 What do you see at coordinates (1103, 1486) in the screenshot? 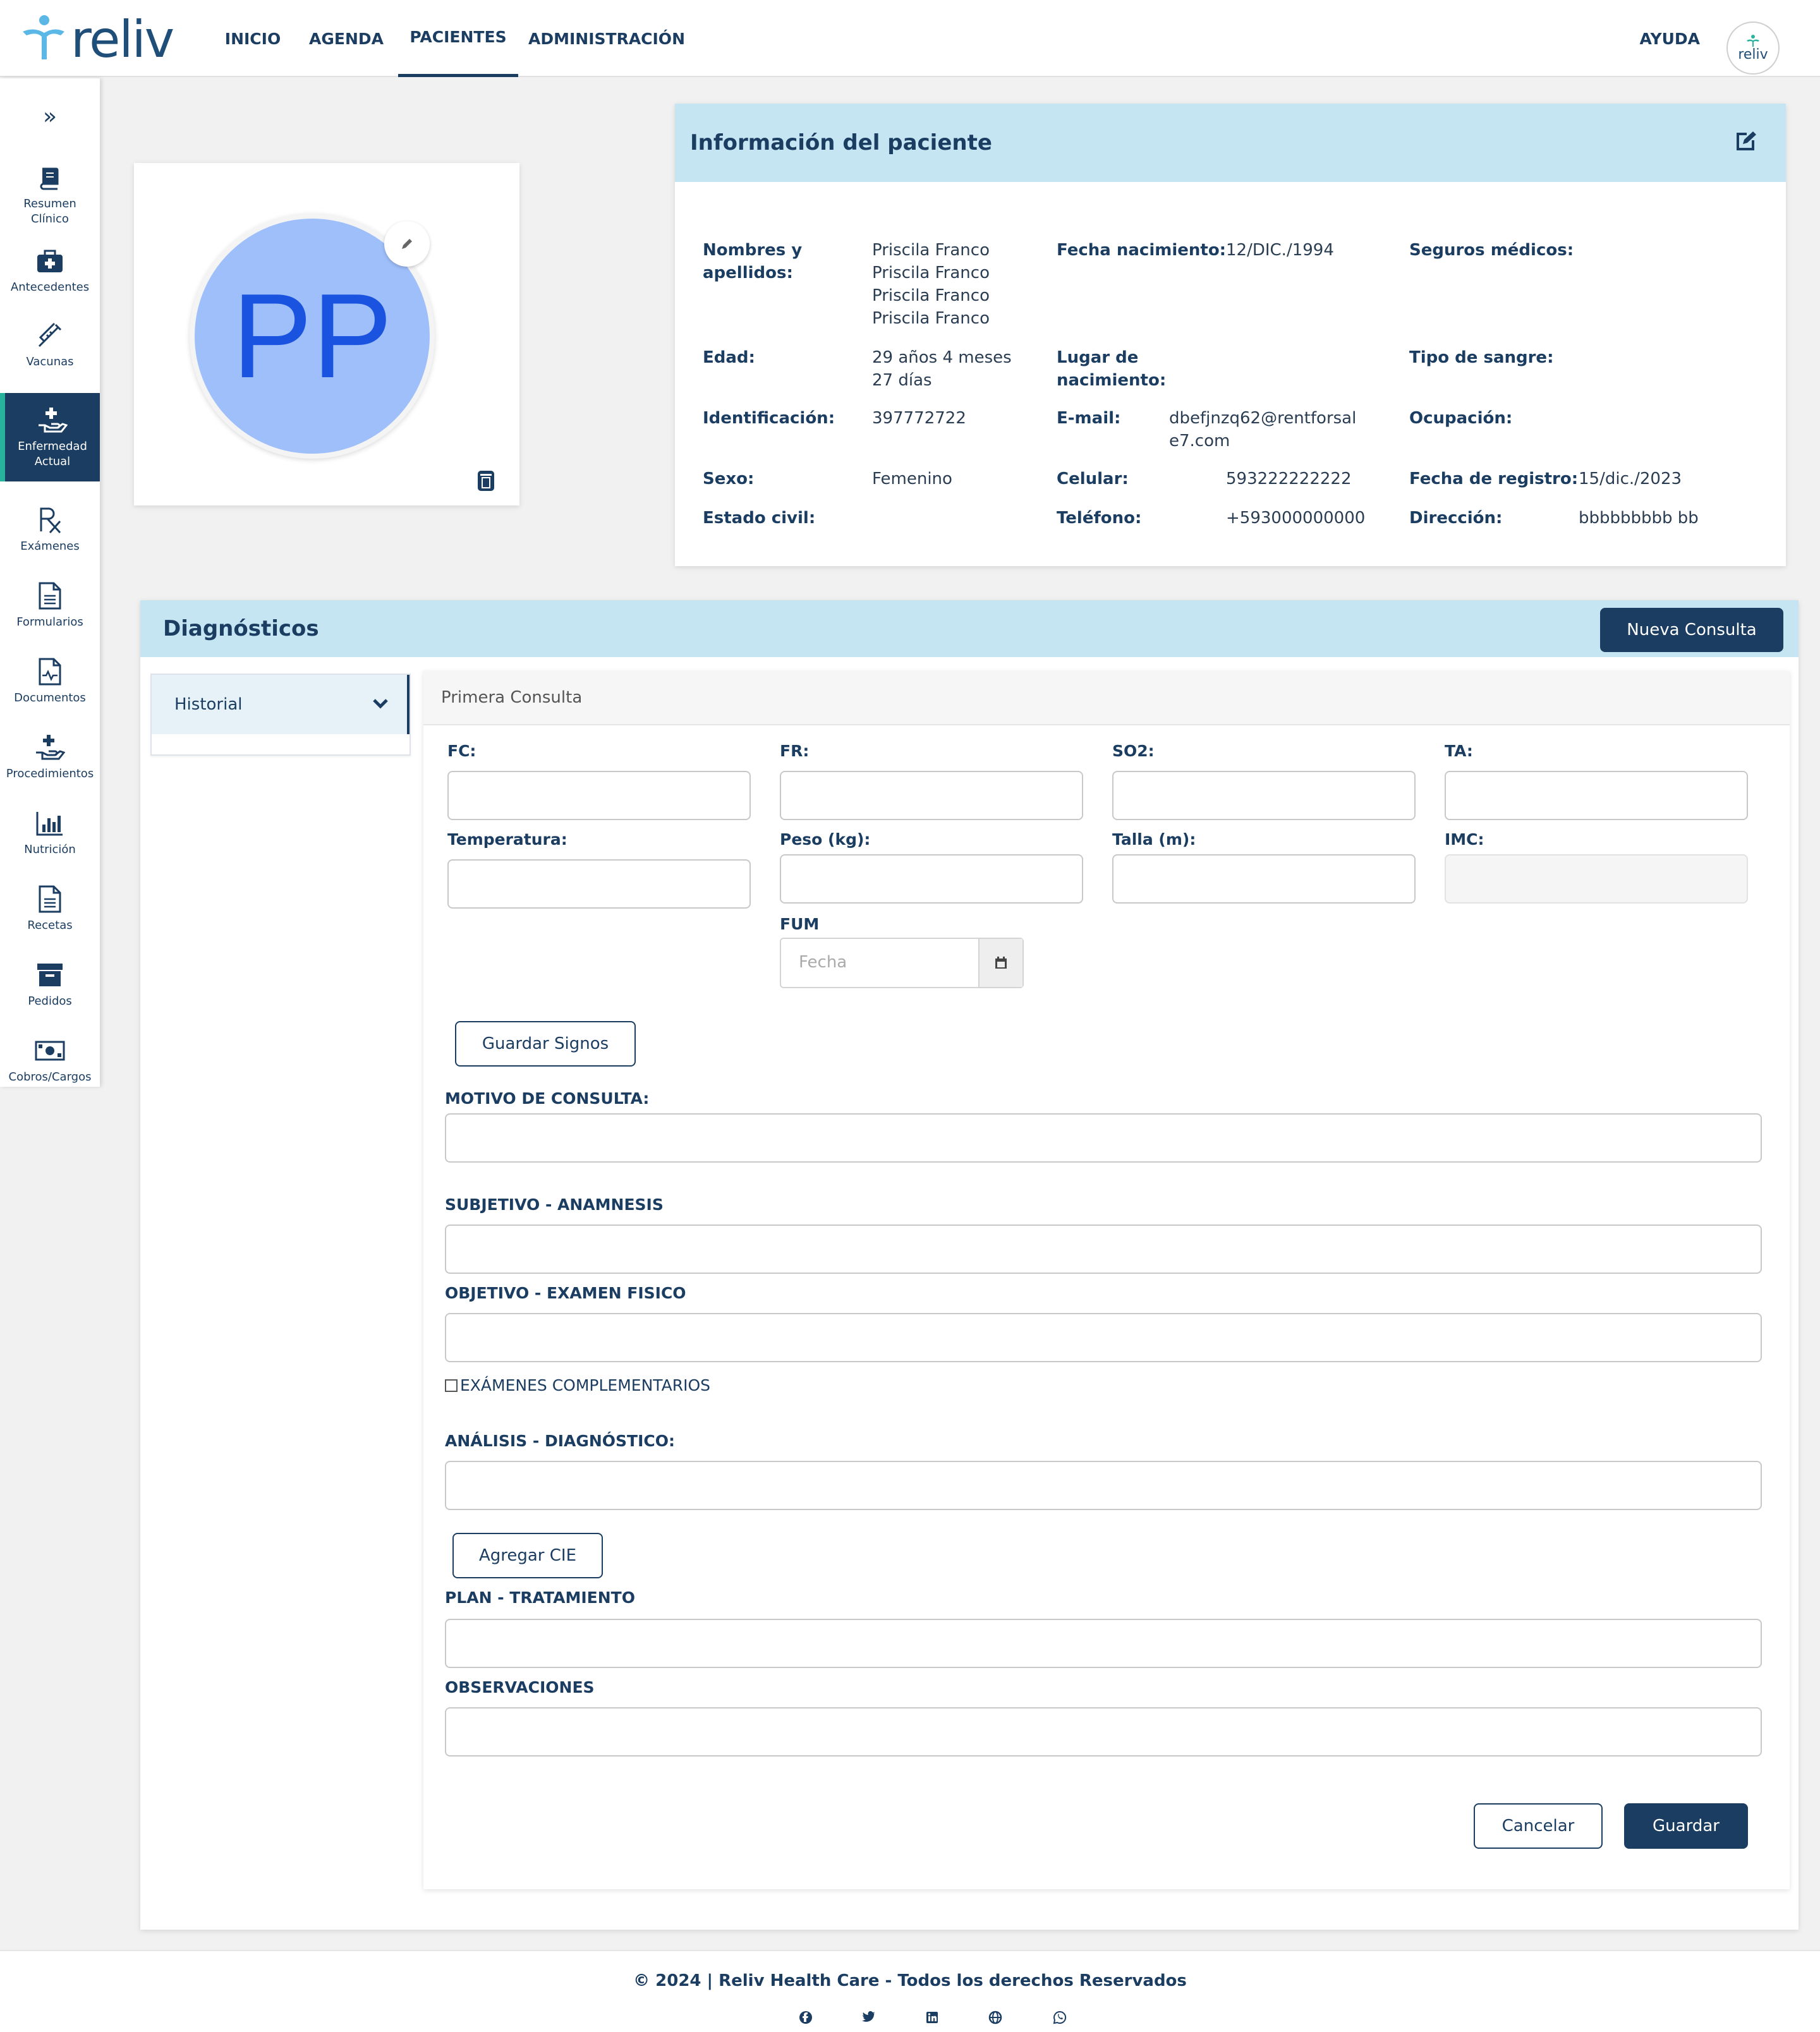
I see `analisis-input` at bounding box center [1103, 1486].